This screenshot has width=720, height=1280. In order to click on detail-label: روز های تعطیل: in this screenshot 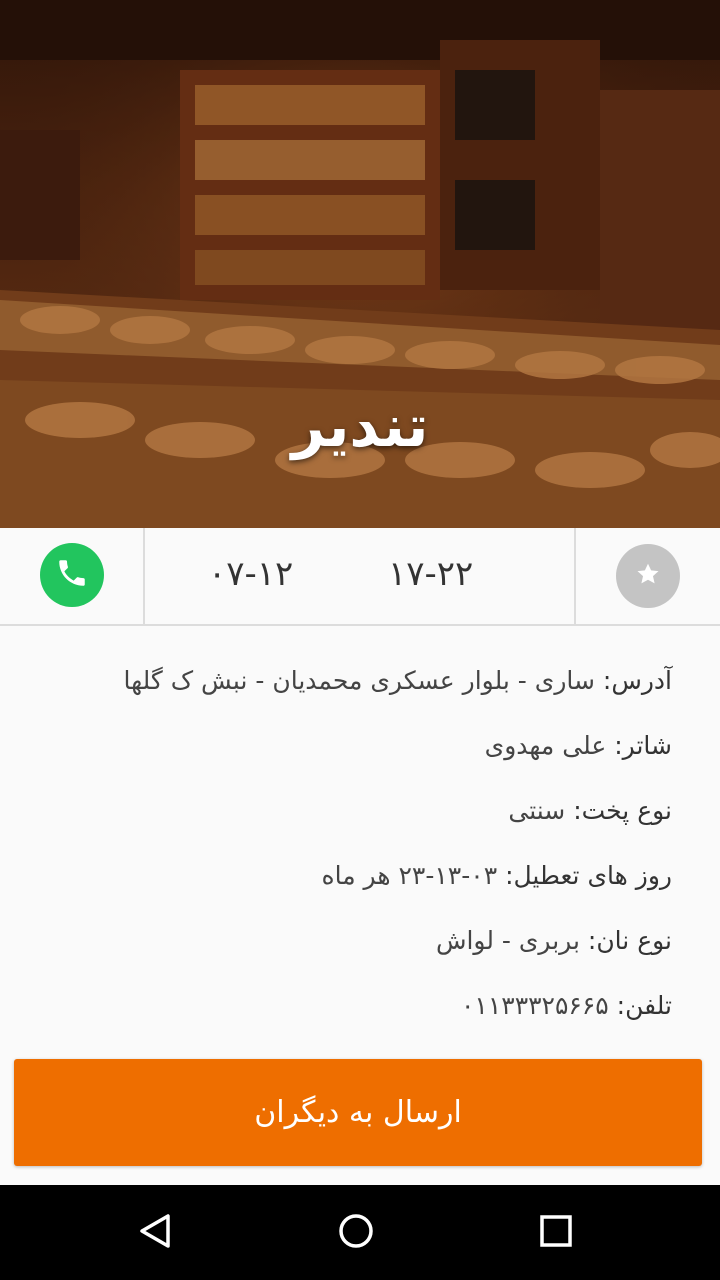, I will do `click(588, 875)`.